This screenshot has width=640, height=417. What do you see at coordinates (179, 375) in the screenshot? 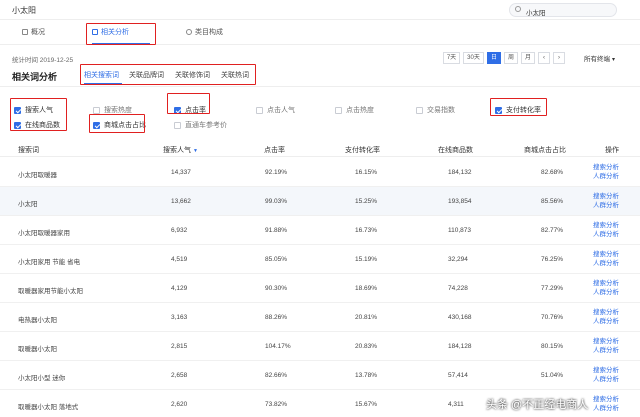
I see `cell-popularity: 2,658` at bounding box center [179, 375].